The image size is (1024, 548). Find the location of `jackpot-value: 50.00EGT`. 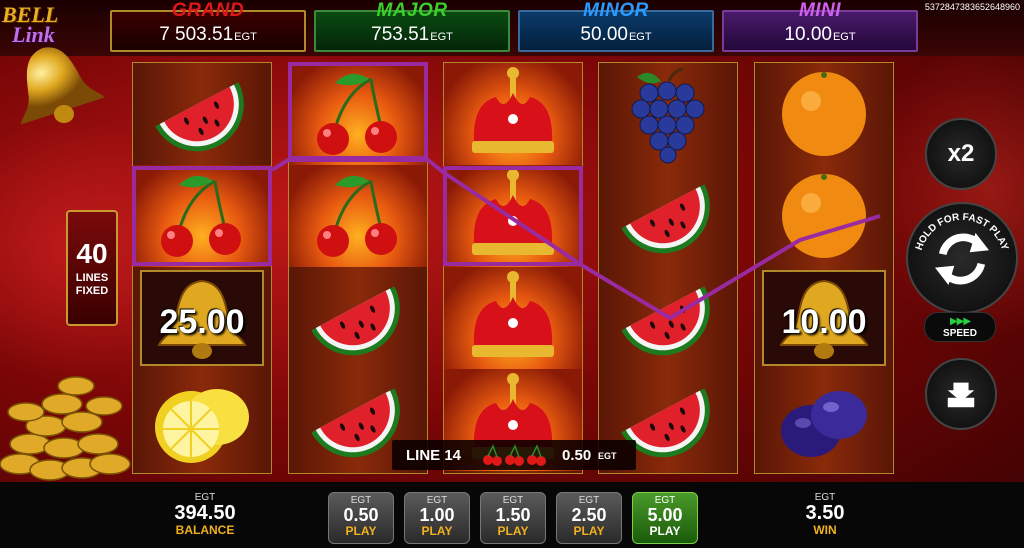

jackpot-value: 50.00EGT is located at coordinates (616, 34).